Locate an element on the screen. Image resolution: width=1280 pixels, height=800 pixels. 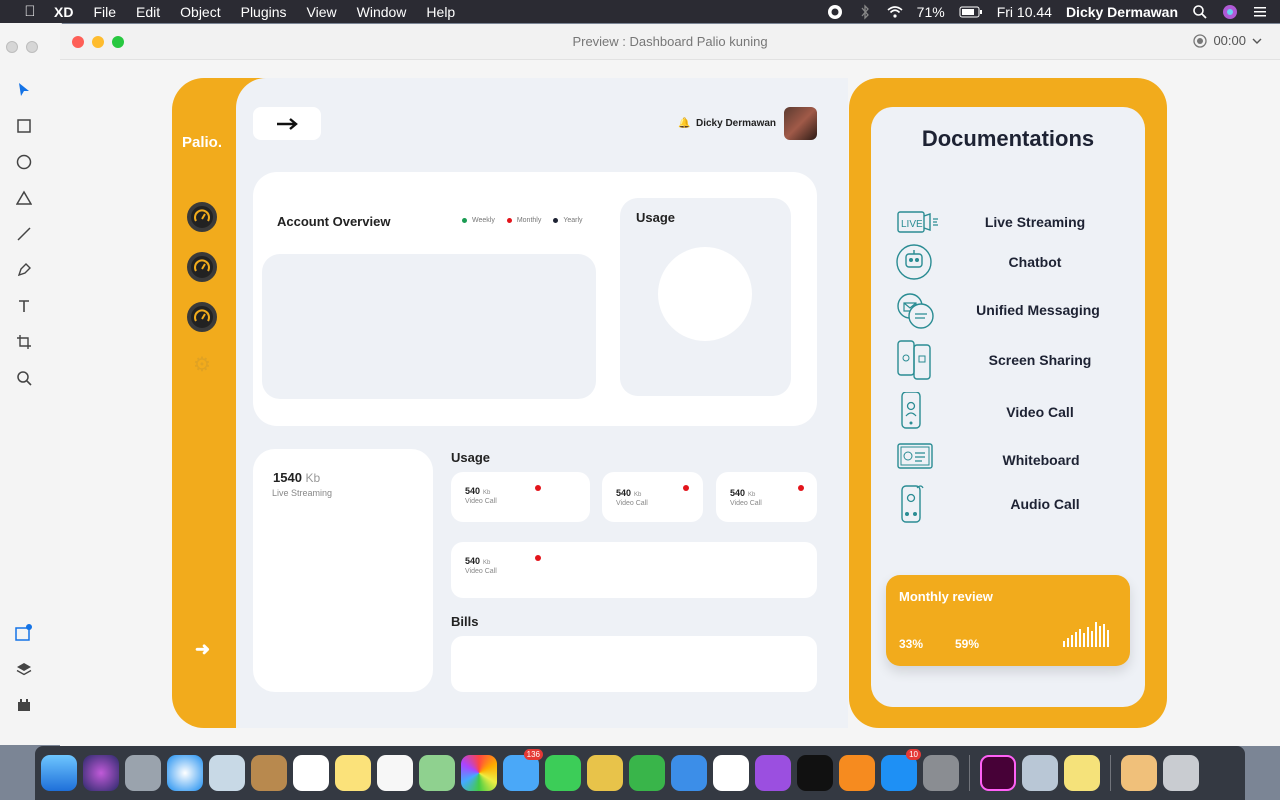
doc-item-whiteboard: Whiteboard is located at coordinates (1020, 460).